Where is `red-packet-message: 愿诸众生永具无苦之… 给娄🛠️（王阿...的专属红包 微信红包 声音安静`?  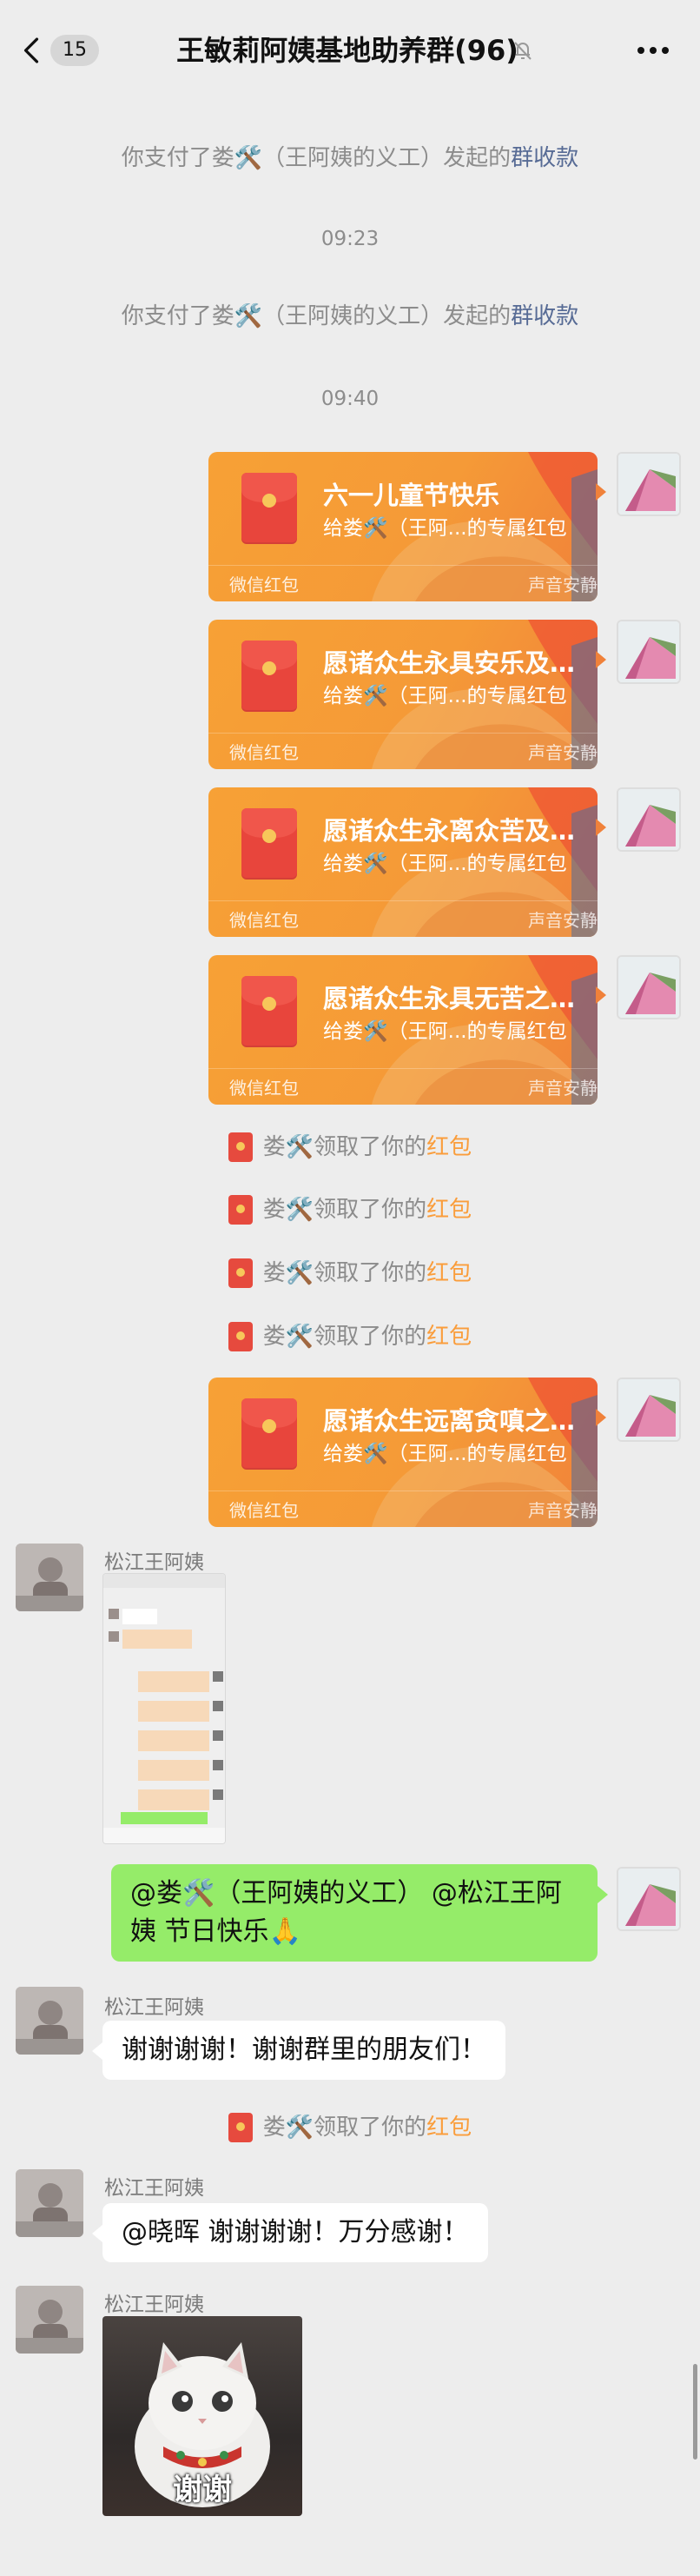
red-packet-message: 愿诸众生永具无苦之… 给娄🛠️（王阿...的专属红包 微信红包 声音安静 is located at coordinates (403, 1030).